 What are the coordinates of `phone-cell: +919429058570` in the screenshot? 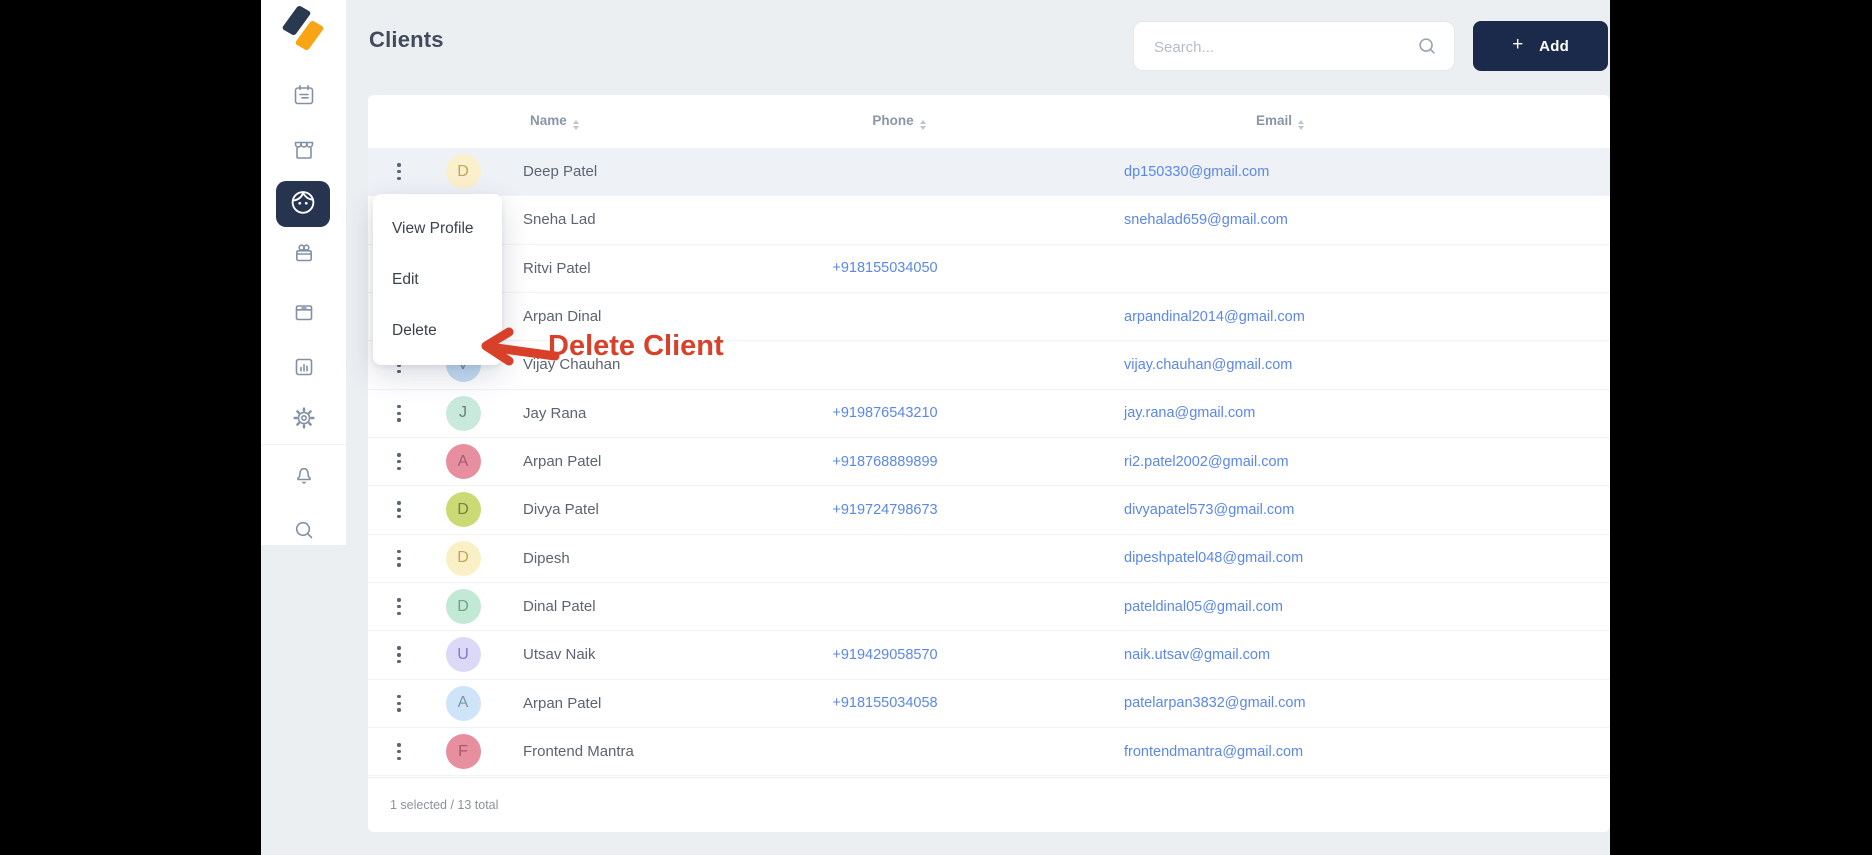 It's located at (885, 655).